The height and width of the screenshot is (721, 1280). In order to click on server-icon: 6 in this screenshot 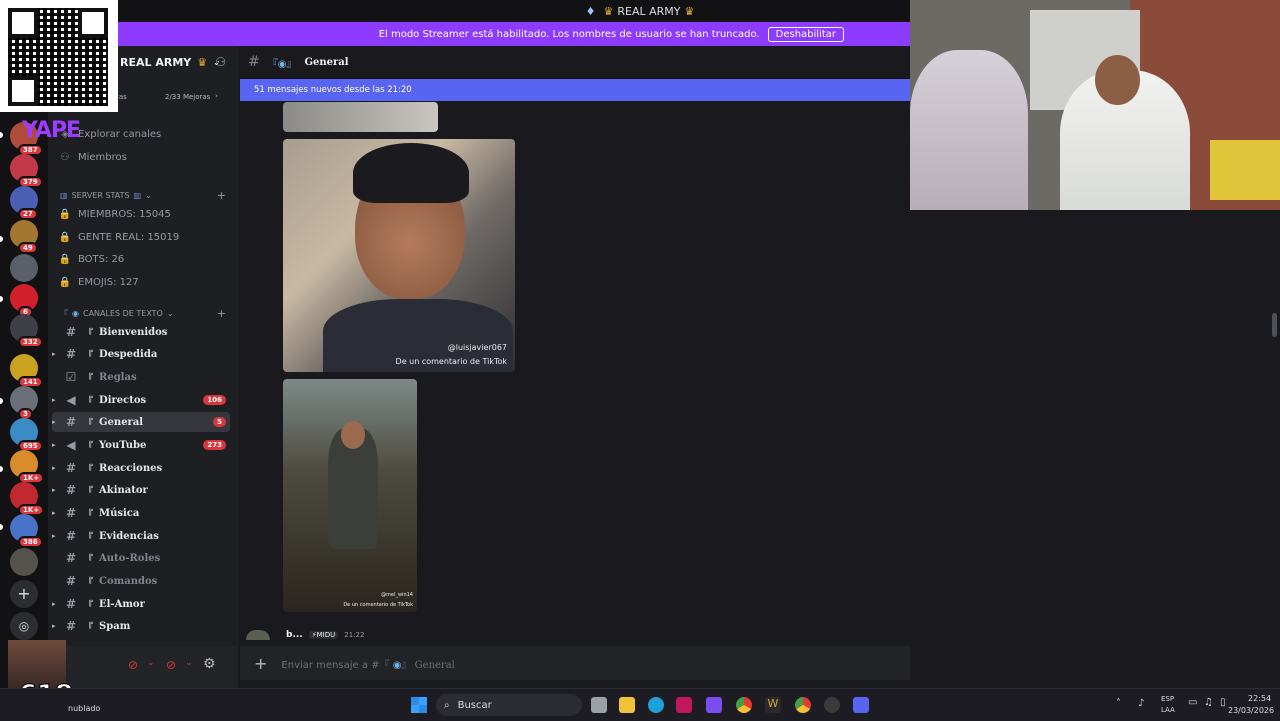, I will do `click(24, 301)`.